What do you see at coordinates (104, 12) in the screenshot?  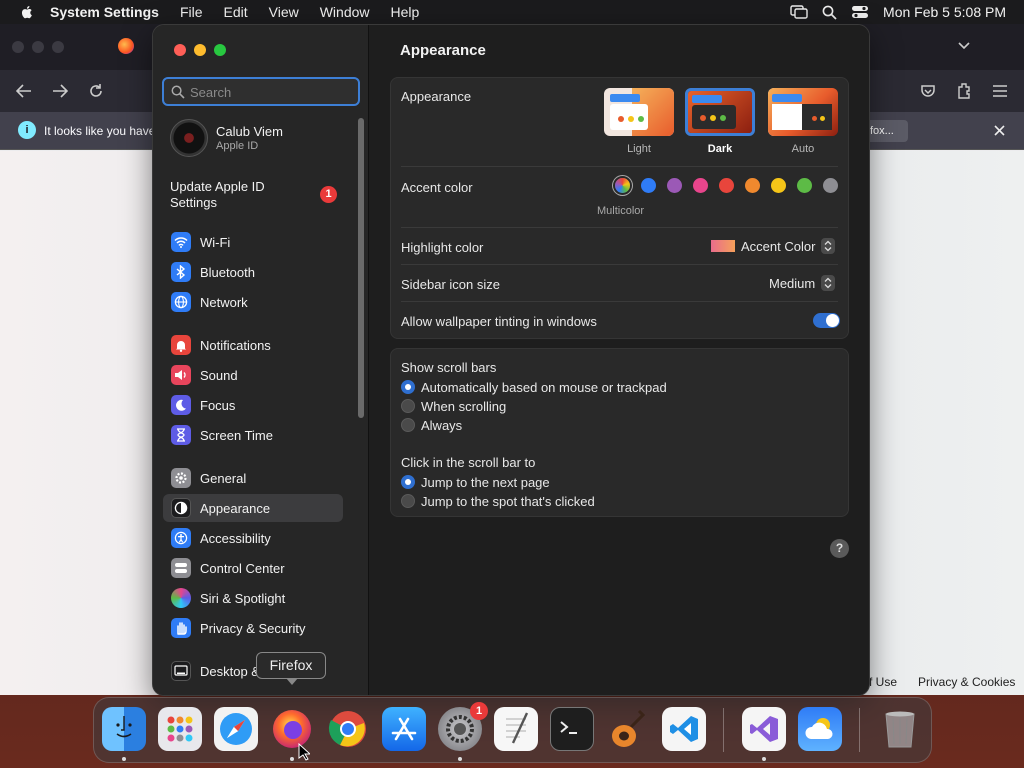 I see `menu-app-name: System Settings` at bounding box center [104, 12].